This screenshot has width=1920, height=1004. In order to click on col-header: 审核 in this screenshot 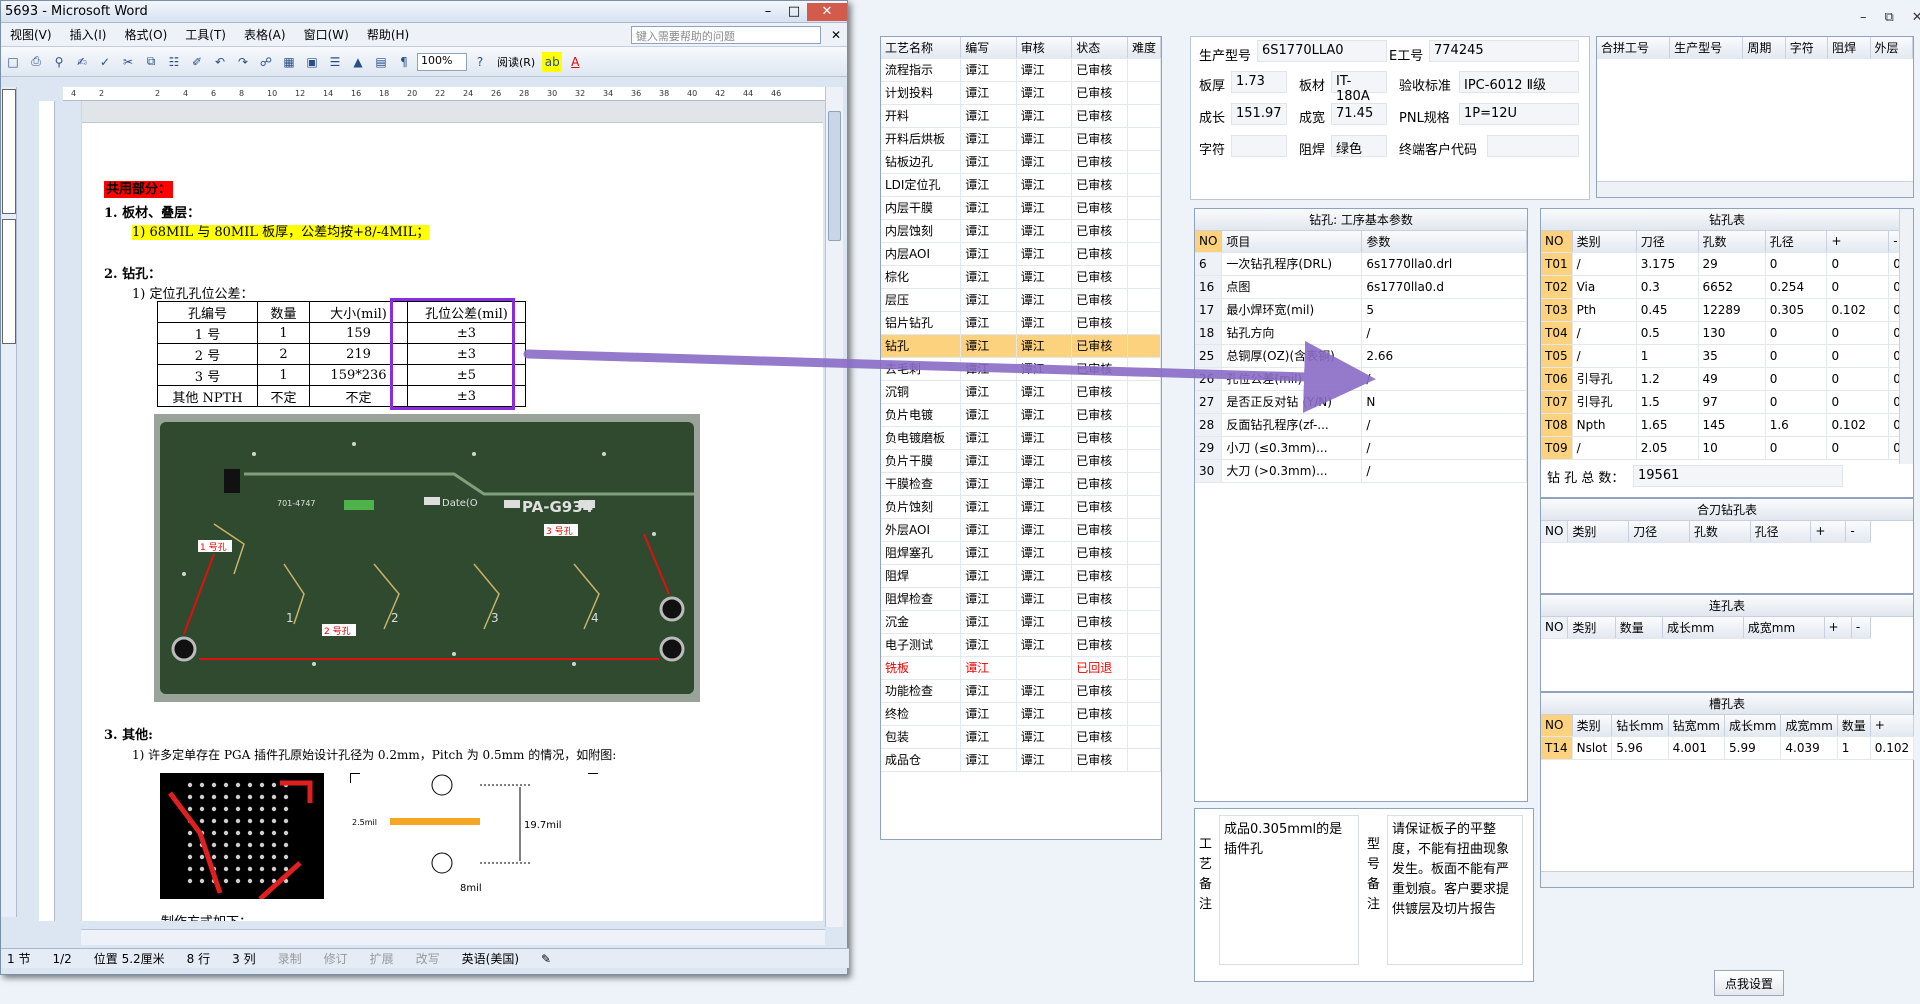, I will do `click(1044, 48)`.